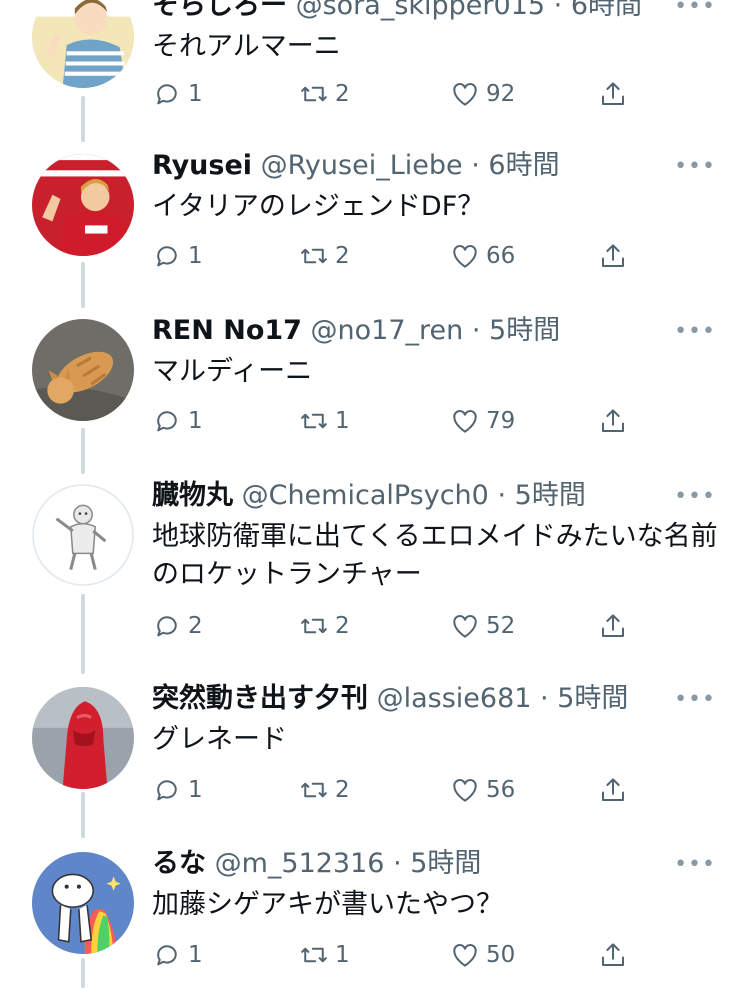 The width and height of the screenshot is (750, 988). I want to click on user-handle: @sora_skipper015, so click(420, 10).